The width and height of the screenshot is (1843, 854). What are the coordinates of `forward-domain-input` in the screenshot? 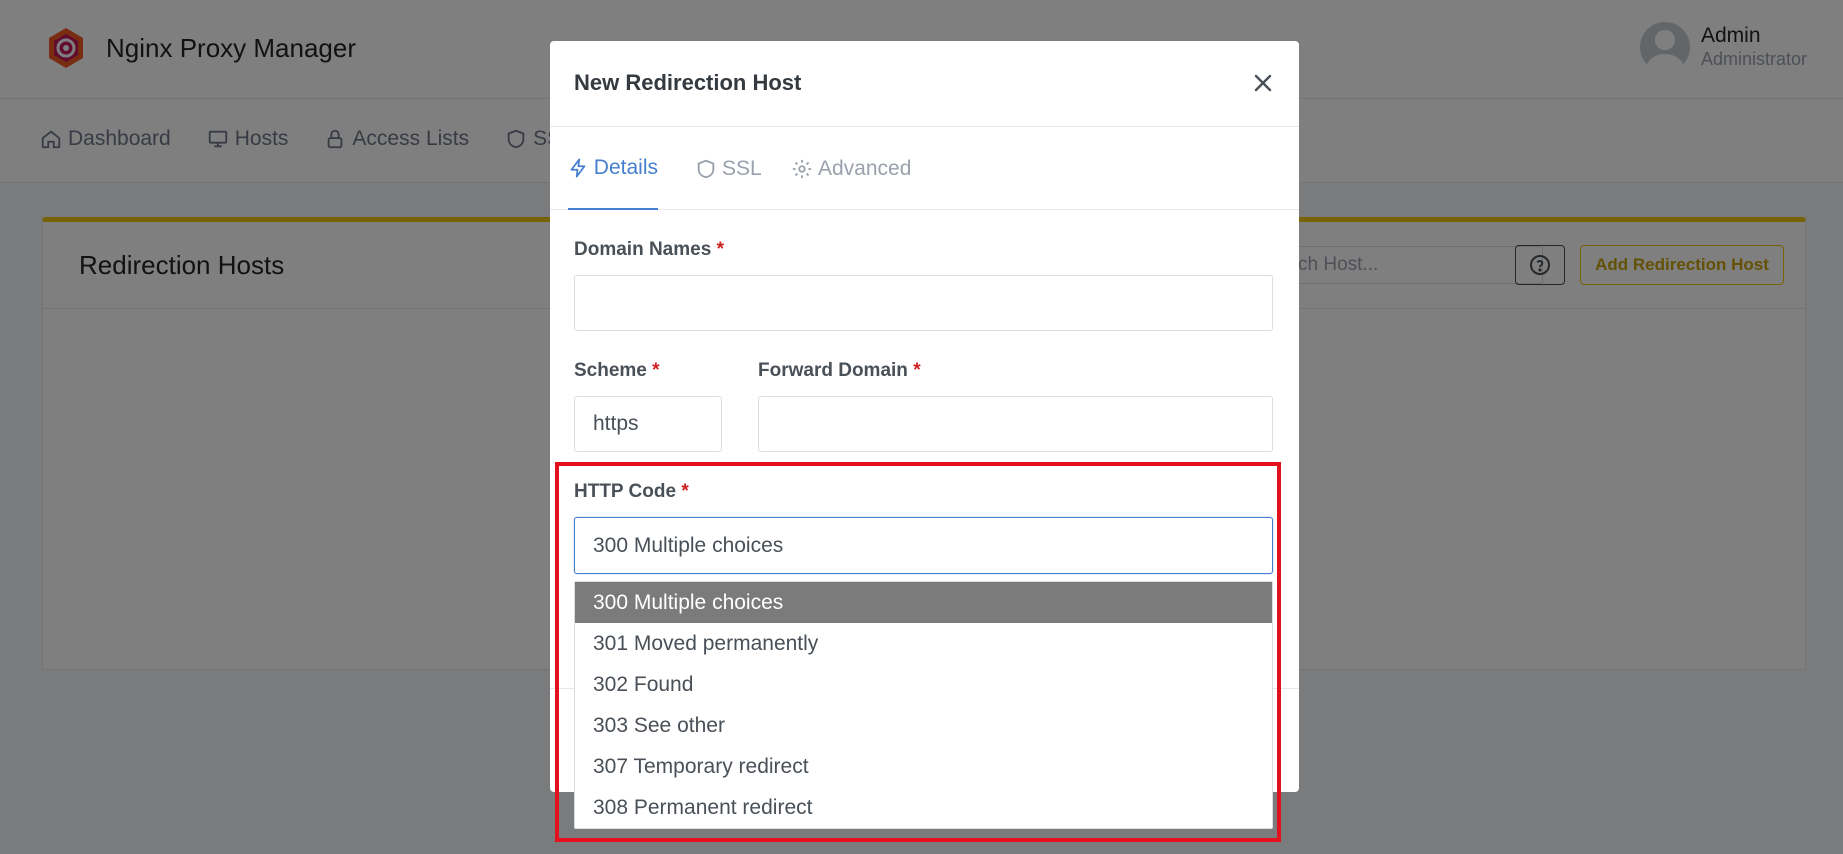 It's located at (1015, 424).